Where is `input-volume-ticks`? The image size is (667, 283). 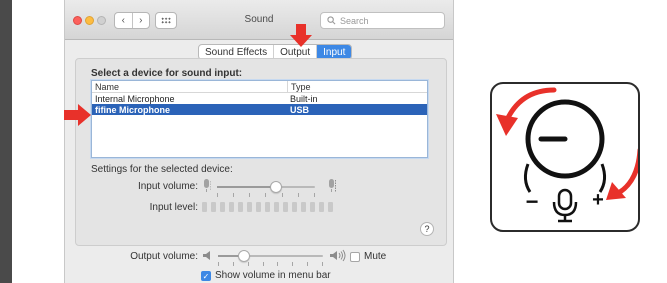
input-volume-ticks is located at coordinates (266, 195).